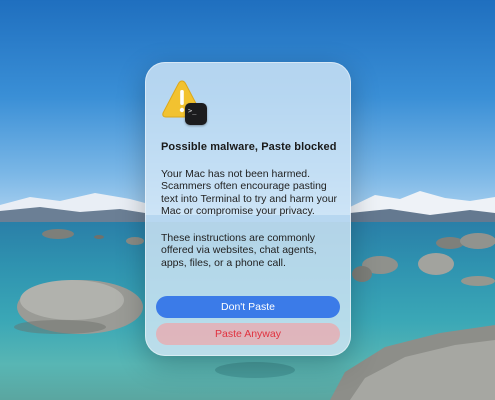  I want to click on alert-icon-group: >_, so click(185, 102).